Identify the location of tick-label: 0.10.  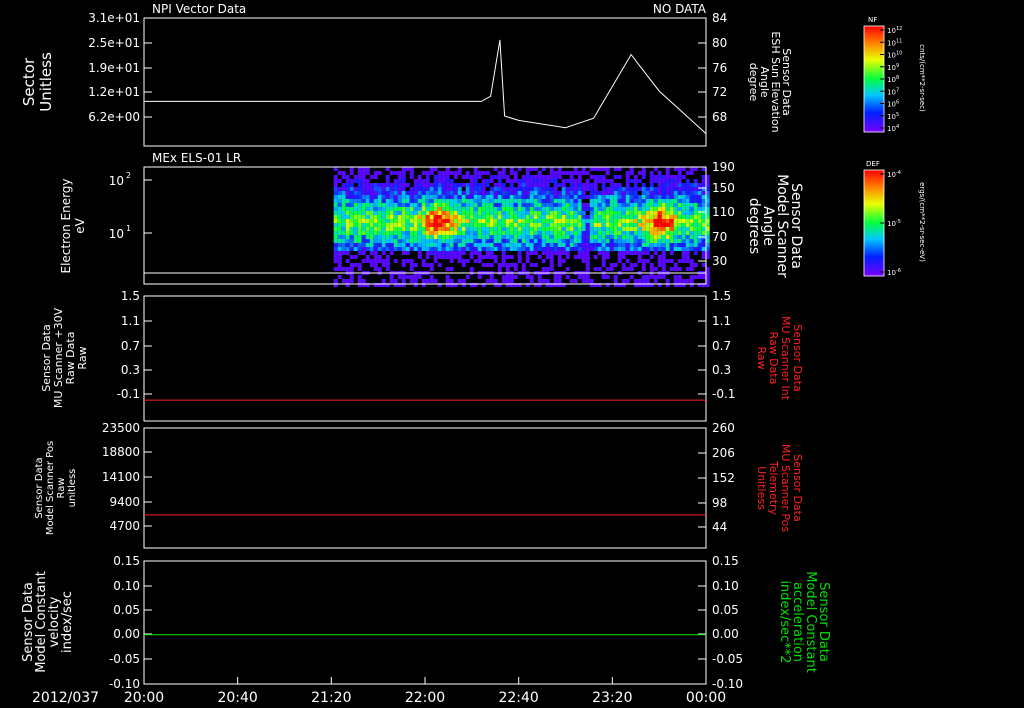
(725, 586).